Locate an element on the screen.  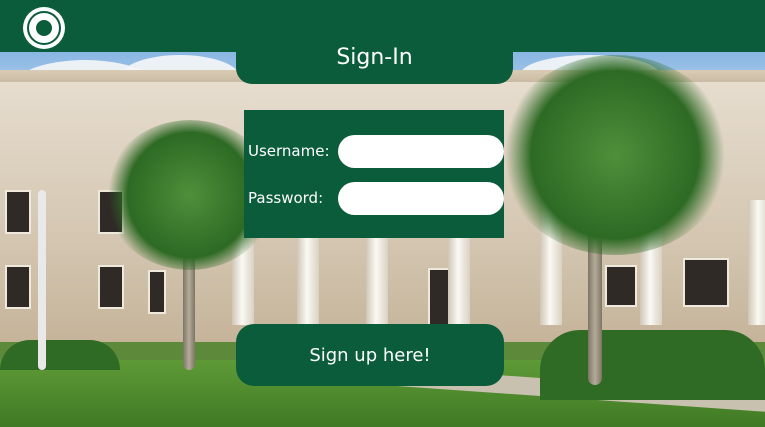
page-title: Sign-In is located at coordinates (374, 57).